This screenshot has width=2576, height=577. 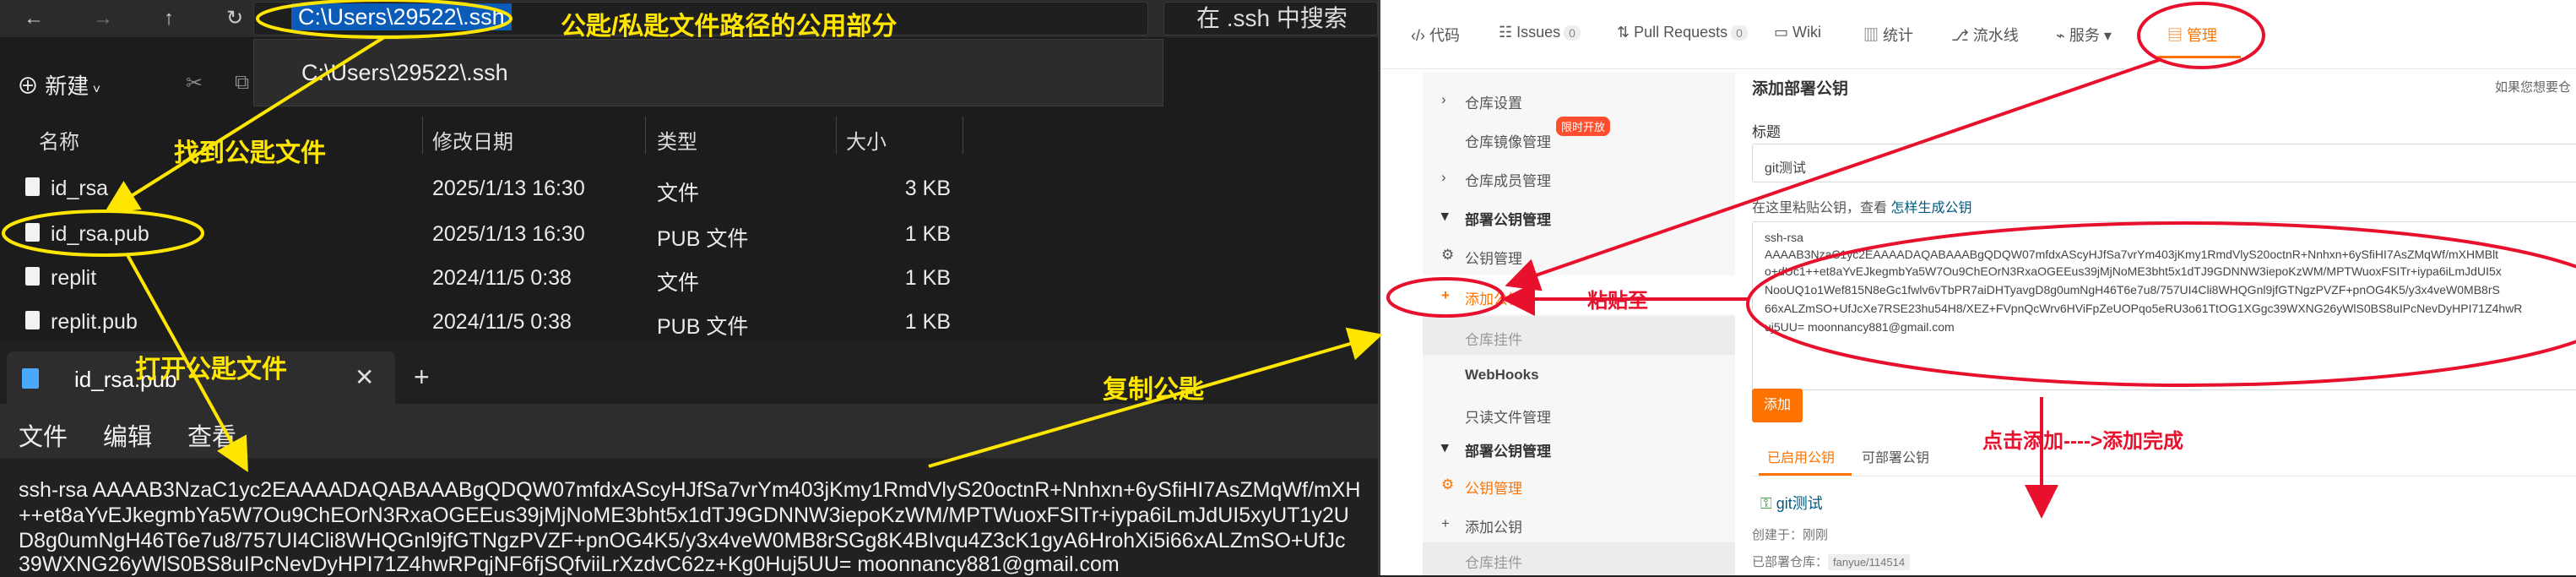 What do you see at coordinates (1617, 301) in the screenshot?
I see `annotation-paste-to: 粘贴至` at bounding box center [1617, 301].